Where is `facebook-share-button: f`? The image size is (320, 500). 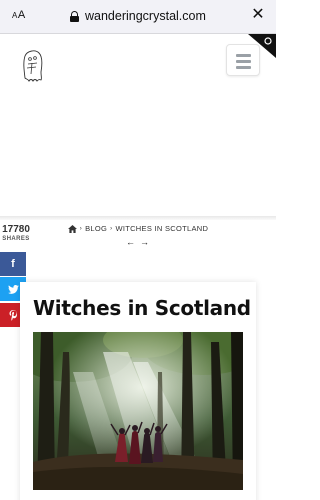 facebook-share-button: f is located at coordinates (13, 264).